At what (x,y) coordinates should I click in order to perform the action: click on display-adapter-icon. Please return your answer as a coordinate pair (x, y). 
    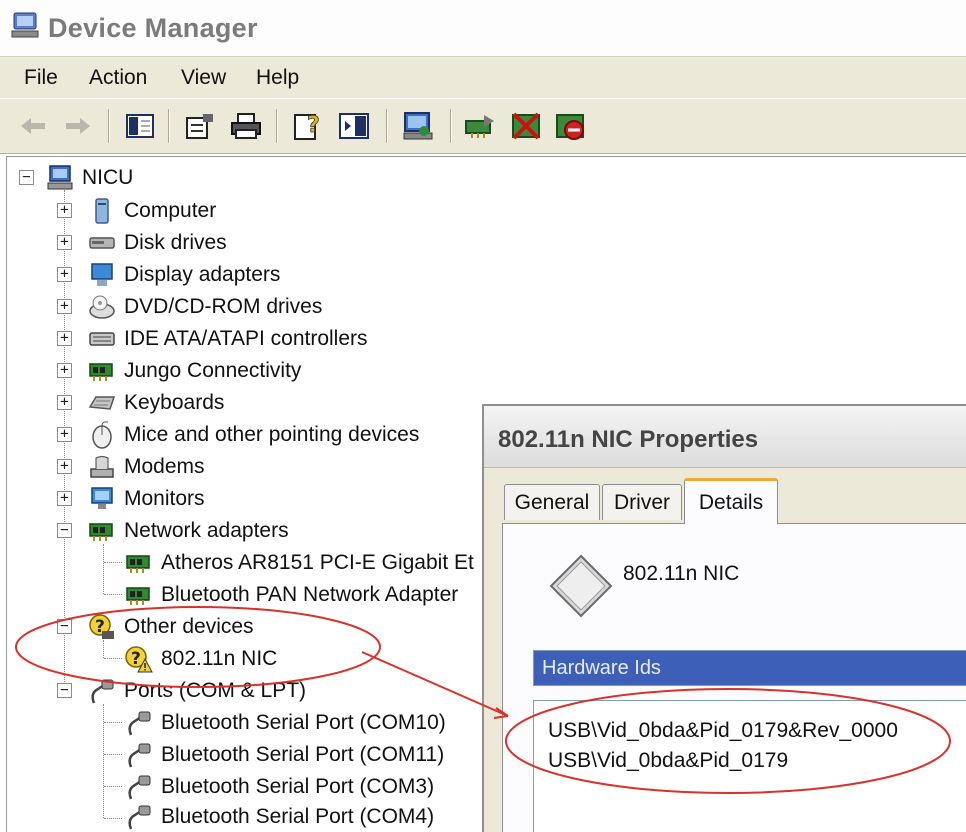
    Looking at the image, I should click on (102, 274).